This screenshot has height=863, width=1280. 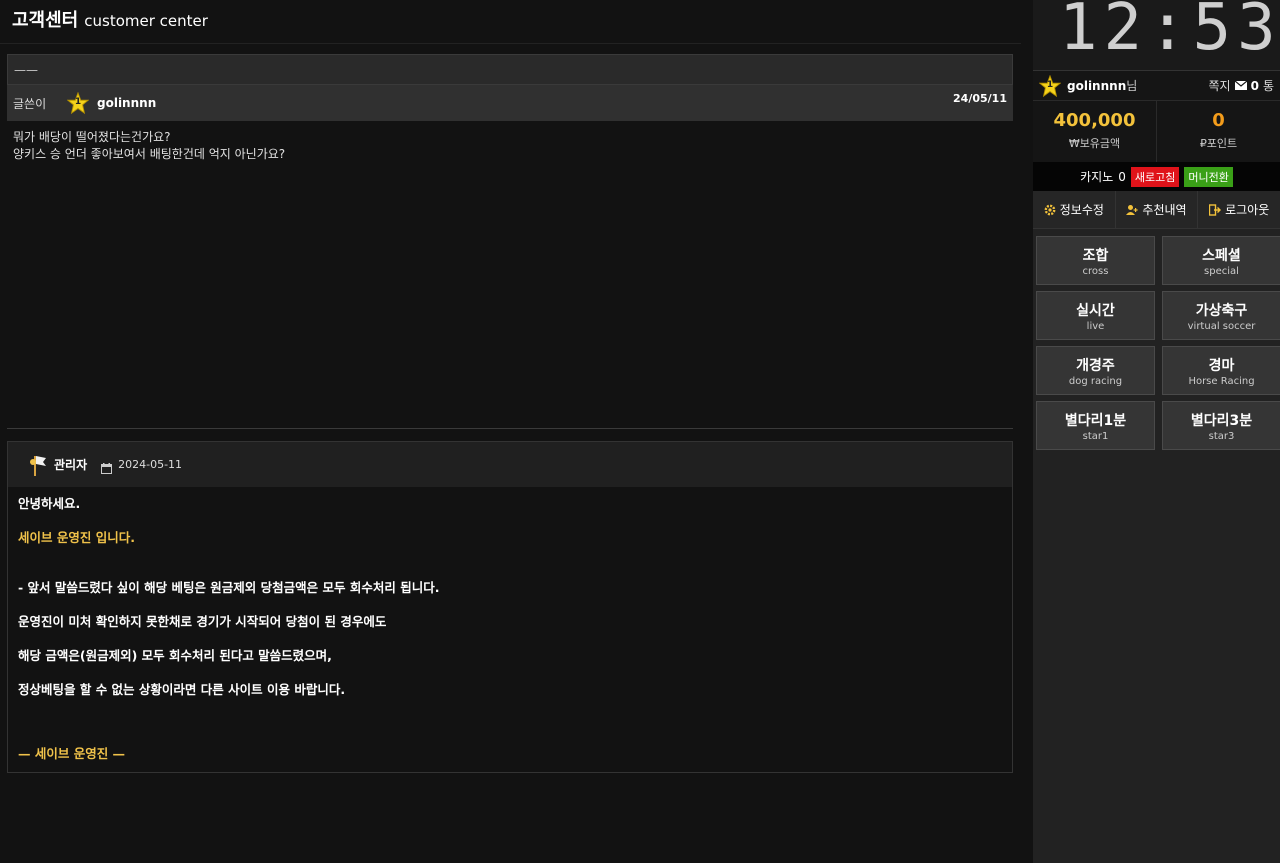 What do you see at coordinates (150, 464) in the screenshot?
I see `reply-date: 2024-05-11` at bounding box center [150, 464].